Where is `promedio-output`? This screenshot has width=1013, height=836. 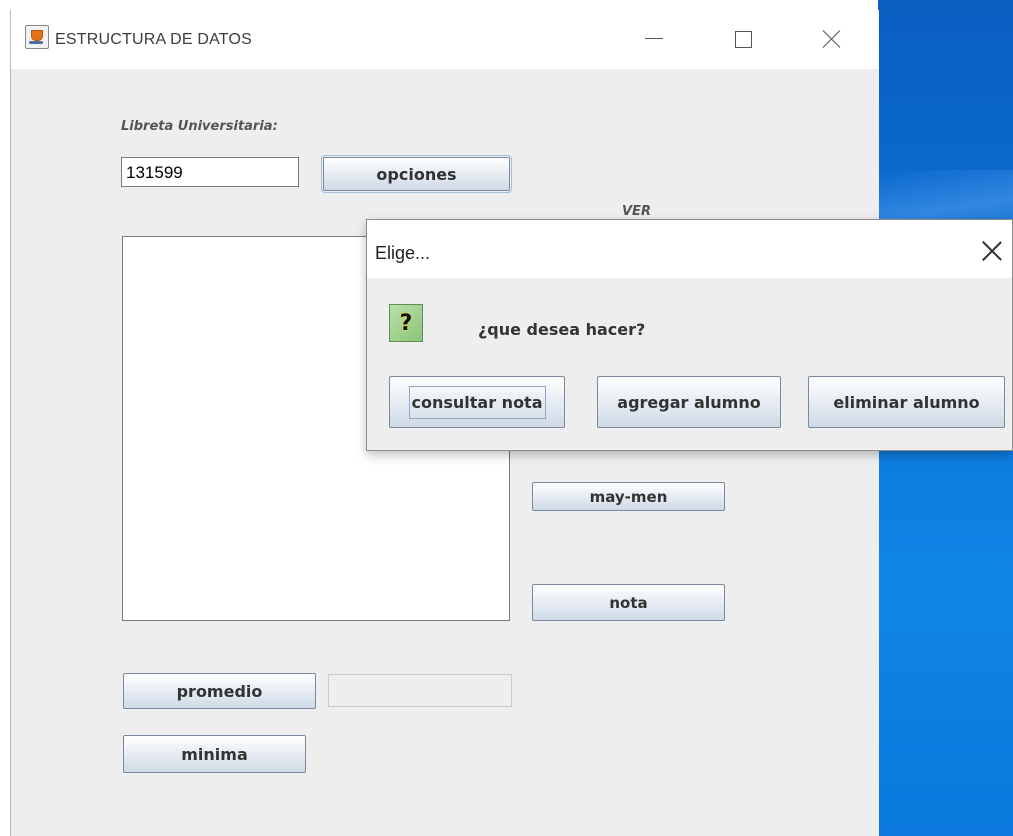 promedio-output is located at coordinates (420, 690).